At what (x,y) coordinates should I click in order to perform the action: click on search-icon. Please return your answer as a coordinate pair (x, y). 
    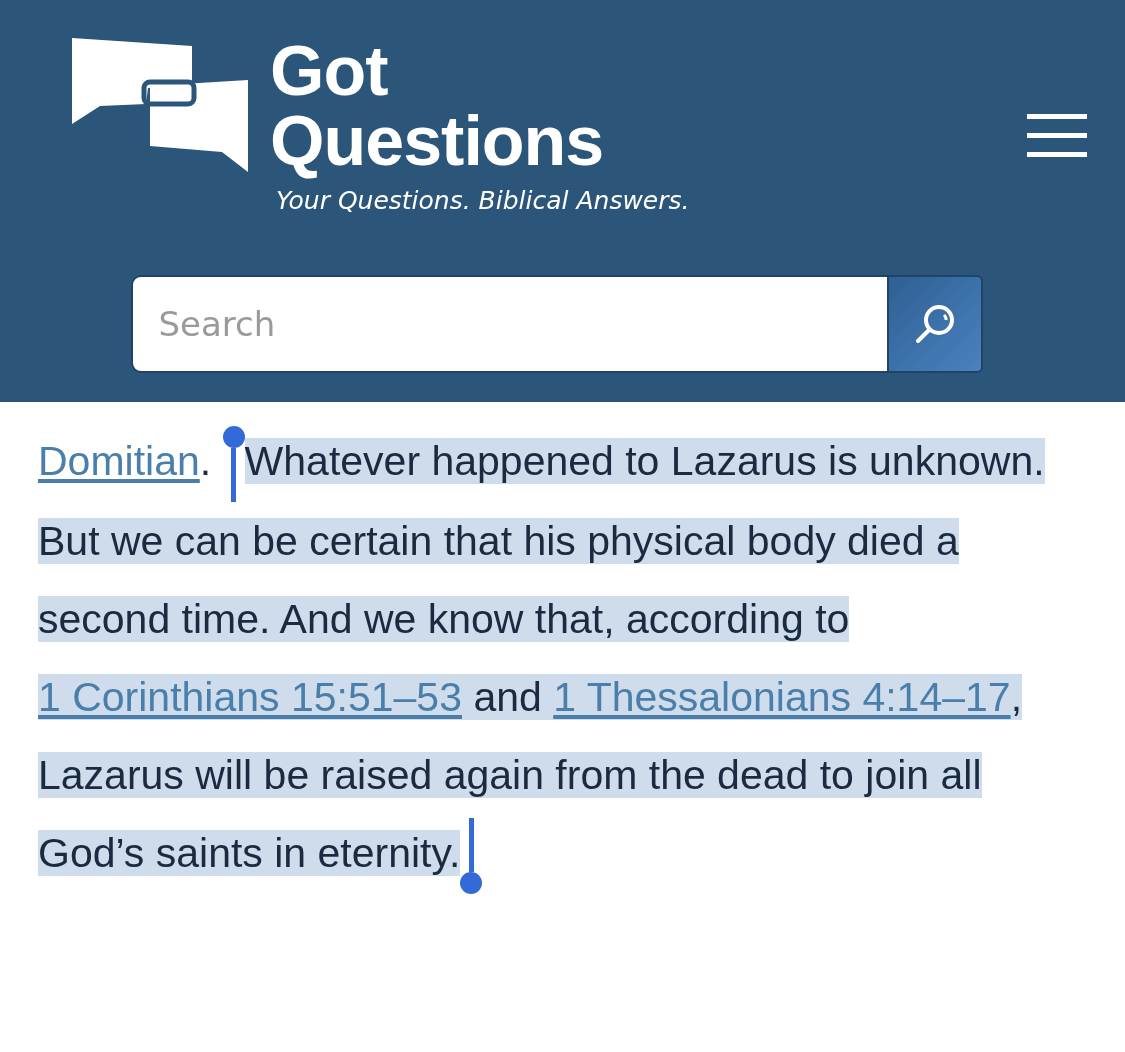
    Looking at the image, I should click on (934, 324).